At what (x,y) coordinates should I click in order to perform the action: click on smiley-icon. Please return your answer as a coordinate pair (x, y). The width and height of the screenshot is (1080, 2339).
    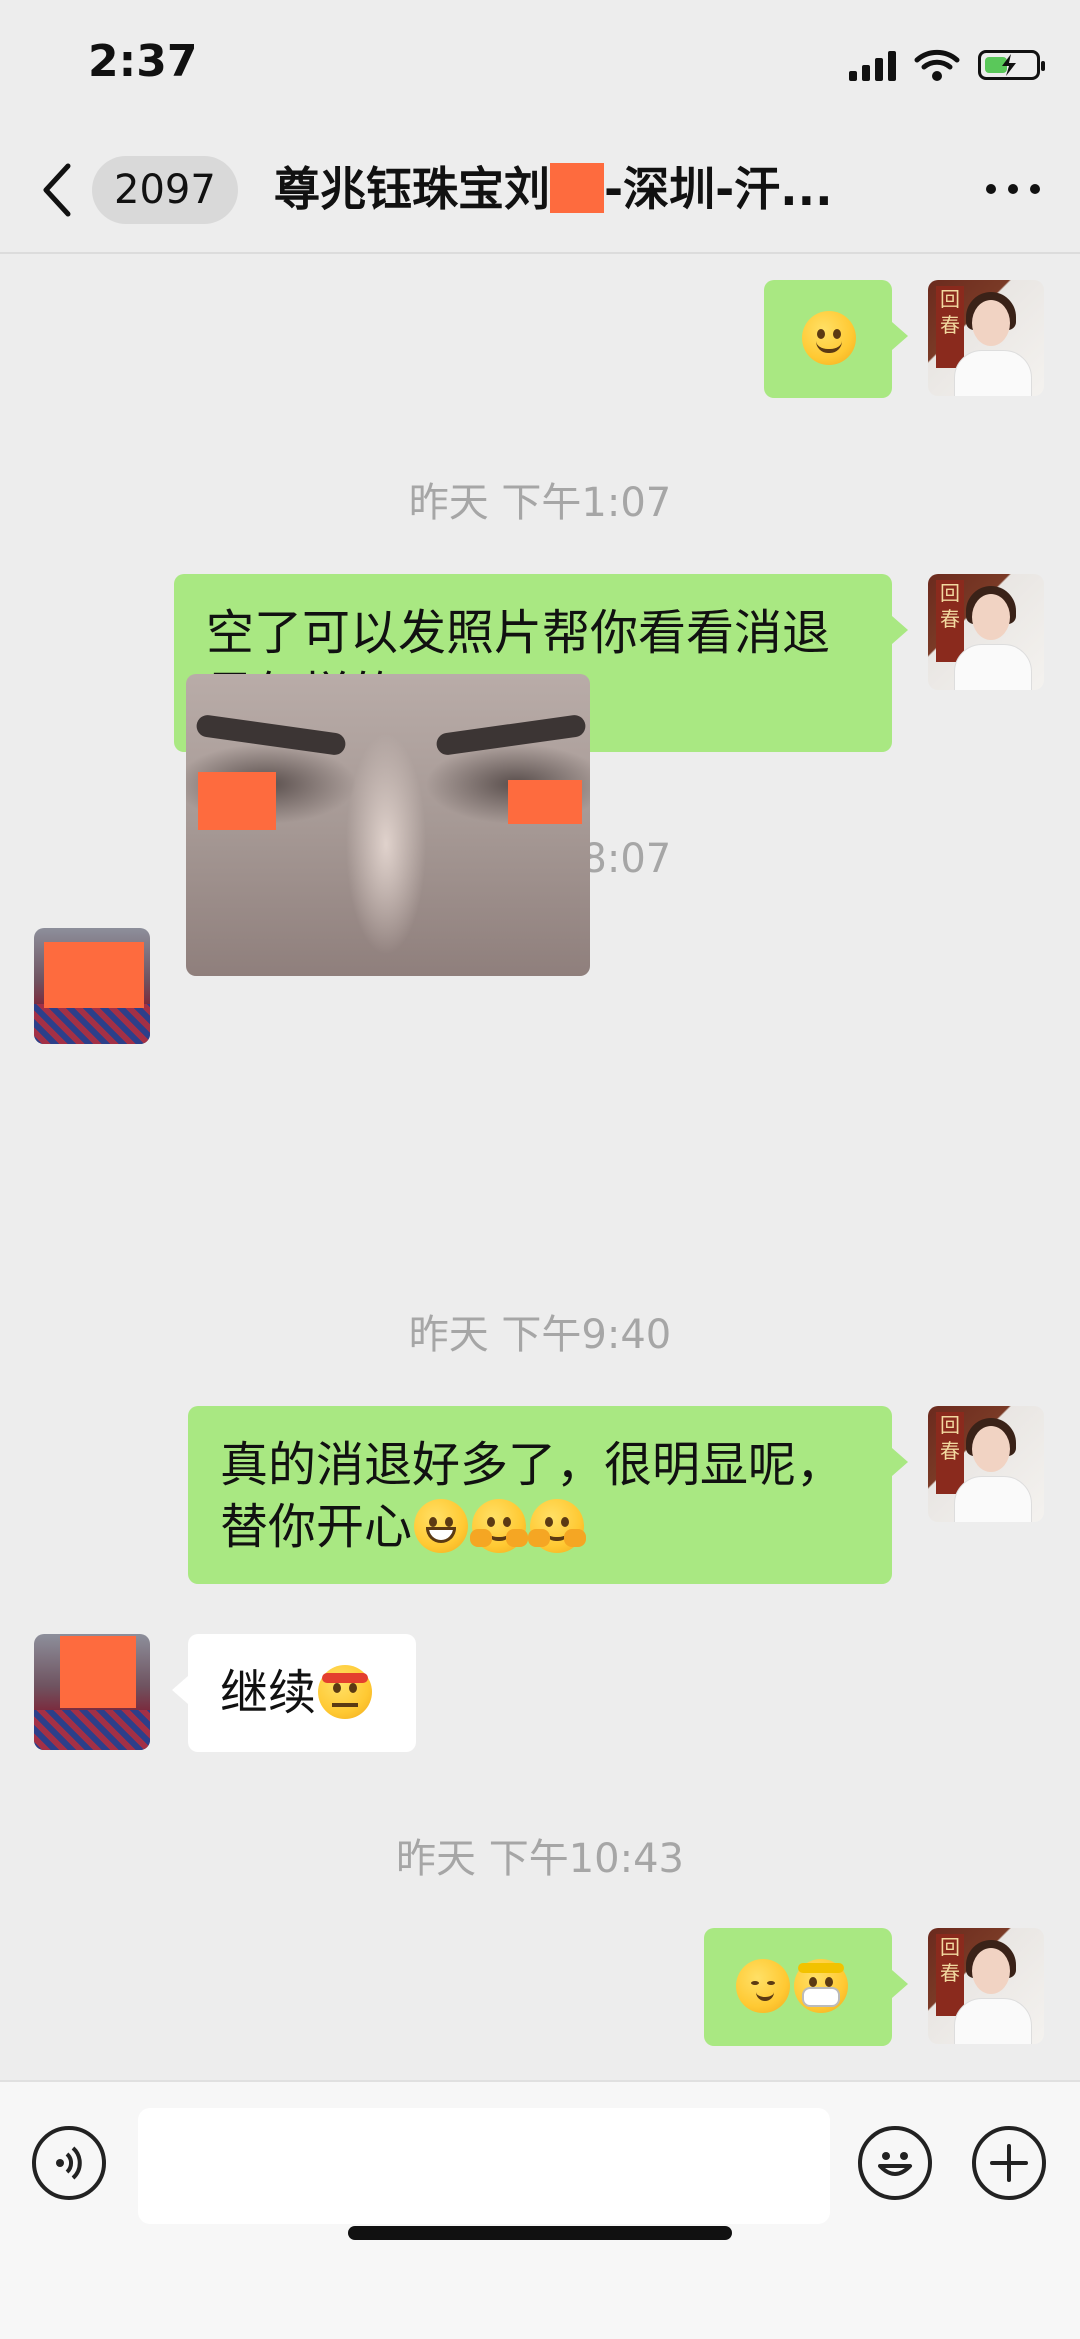
    Looking at the image, I should click on (895, 2164).